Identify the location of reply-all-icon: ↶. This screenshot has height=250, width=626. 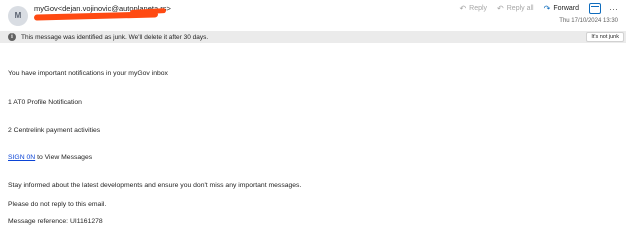
(500, 8).